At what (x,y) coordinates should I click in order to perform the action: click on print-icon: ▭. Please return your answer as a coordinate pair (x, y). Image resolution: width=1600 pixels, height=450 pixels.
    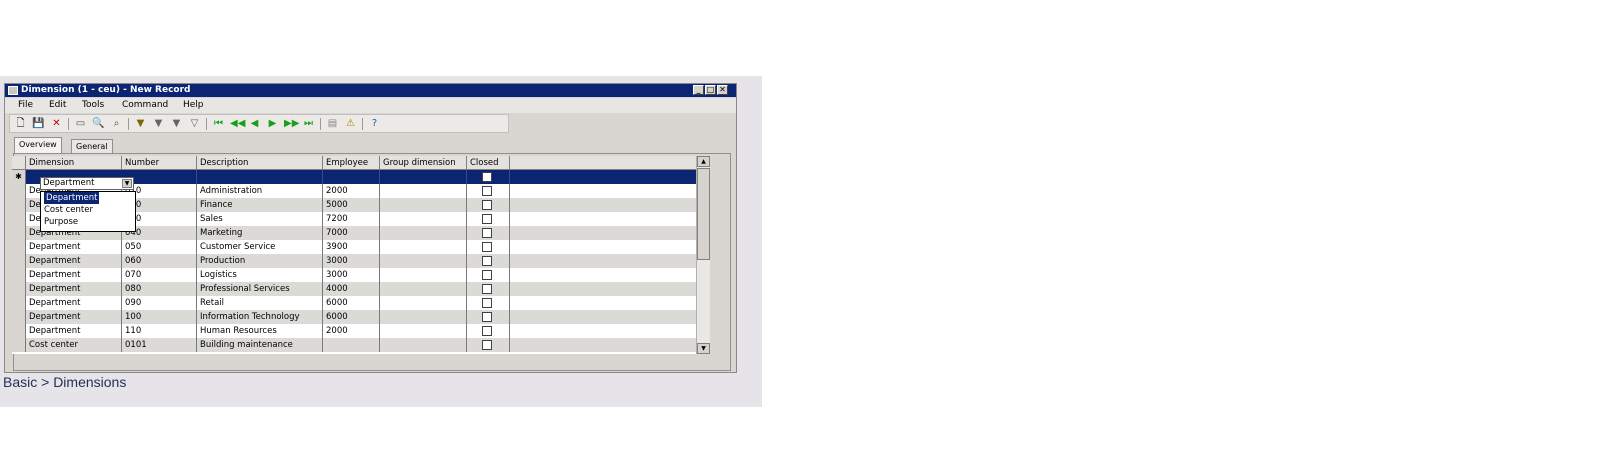
    Looking at the image, I should click on (80, 124).